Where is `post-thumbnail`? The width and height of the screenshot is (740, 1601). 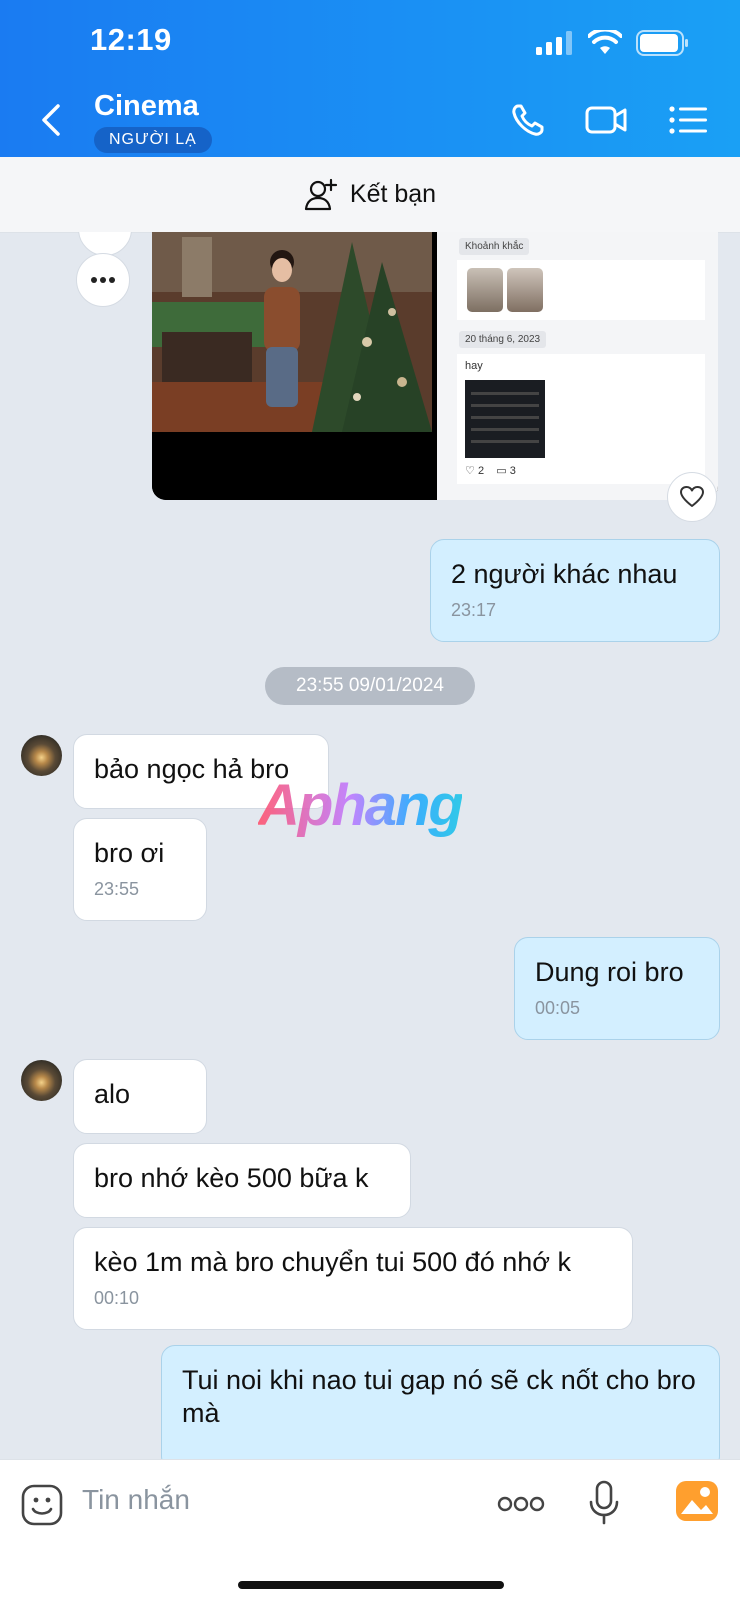
post-thumbnail is located at coordinates (505, 419).